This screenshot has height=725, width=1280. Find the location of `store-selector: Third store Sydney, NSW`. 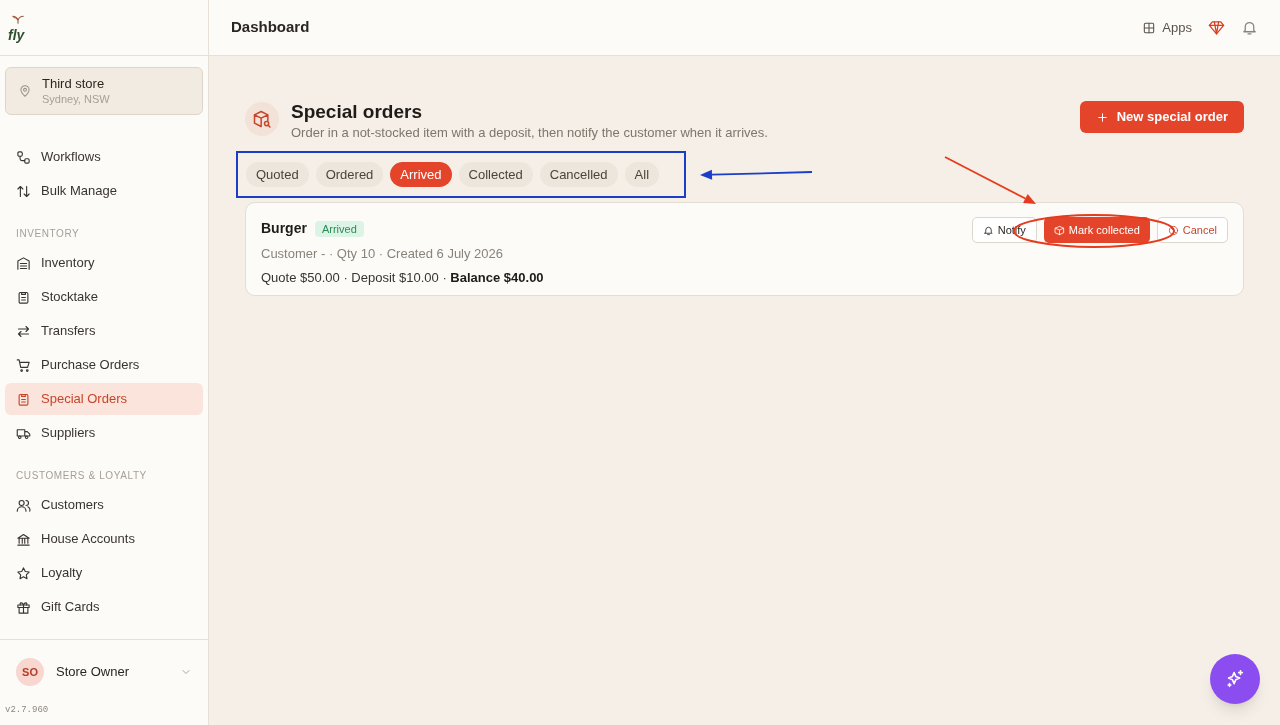

store-selector: Third store Sydney, NSW is located at coordinates (104, 91).